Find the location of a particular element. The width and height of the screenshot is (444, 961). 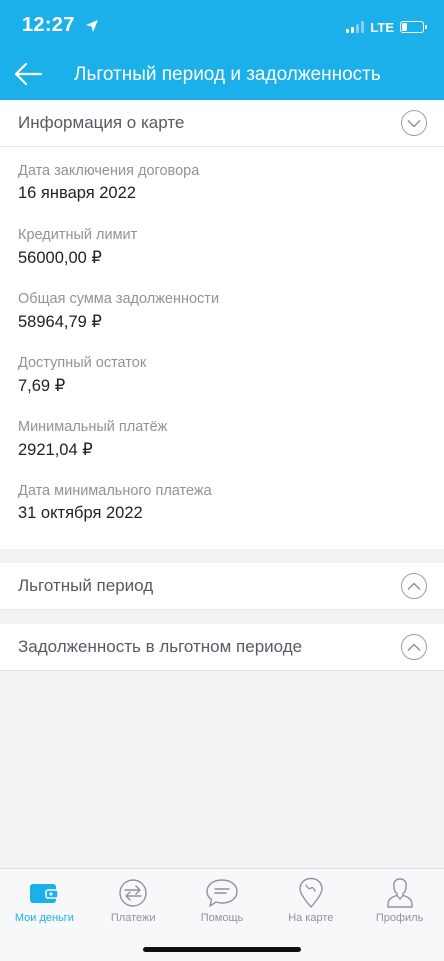

field-label: Минимальный платёж is located at coordinates (93, 427).